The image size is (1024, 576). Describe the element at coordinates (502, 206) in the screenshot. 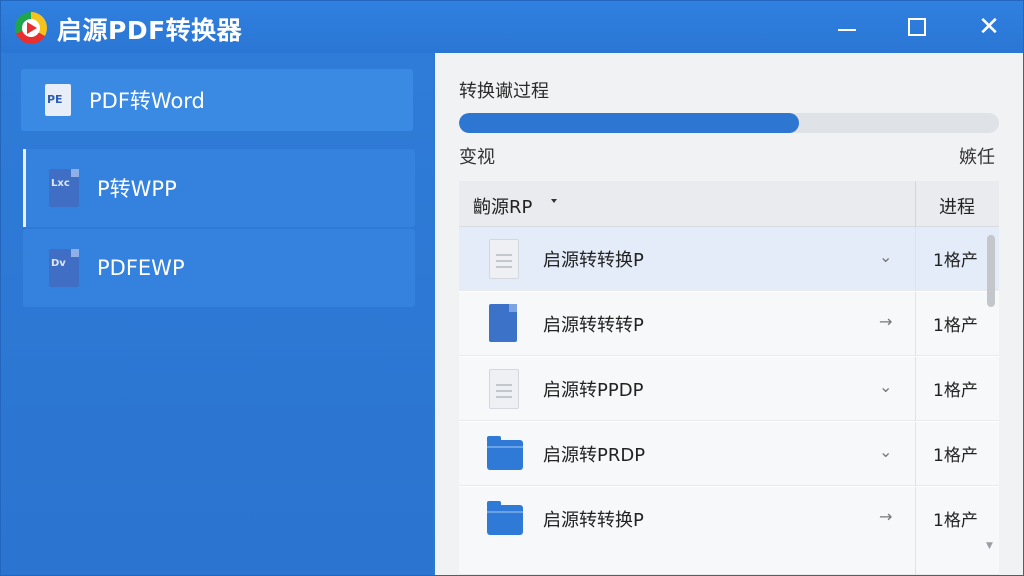

I see `column-header-name: 齣源RP` at that location.